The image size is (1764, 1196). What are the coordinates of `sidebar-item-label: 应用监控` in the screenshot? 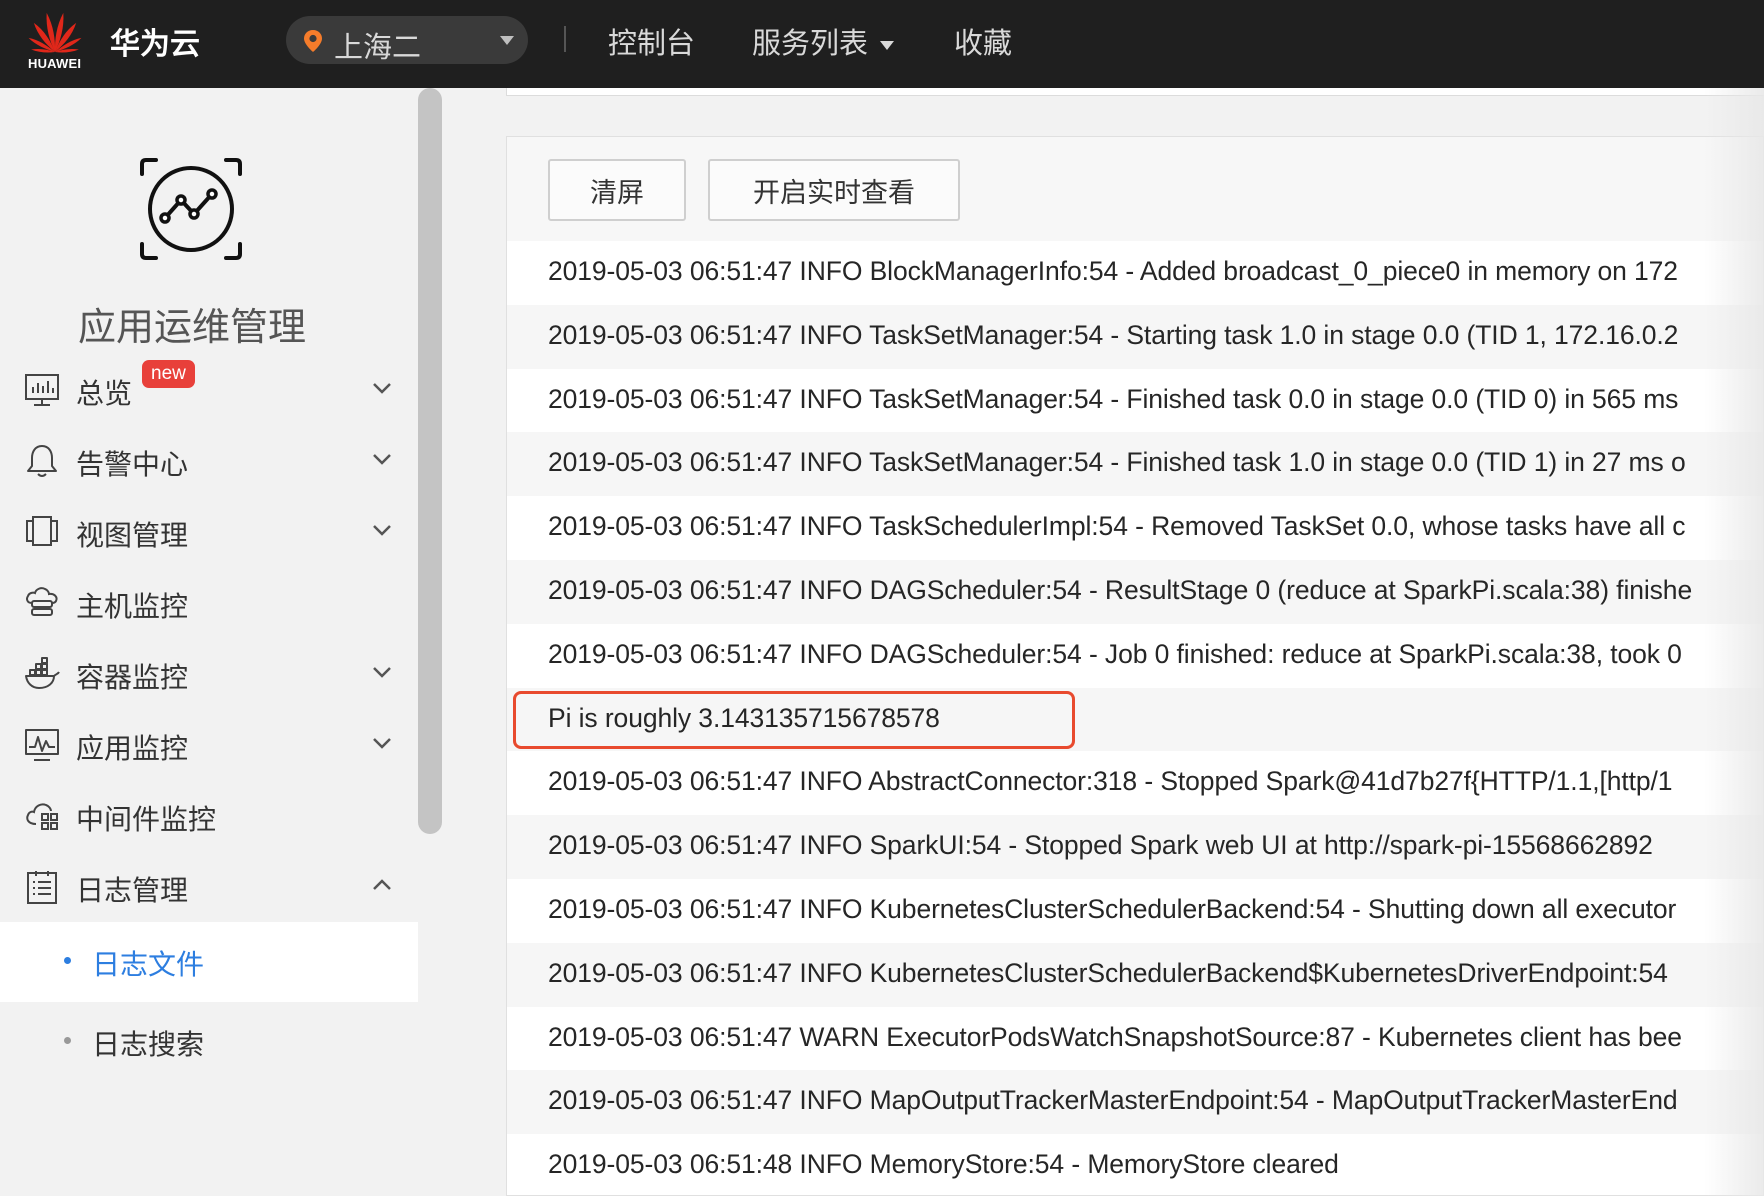 It's located at (132, 748).